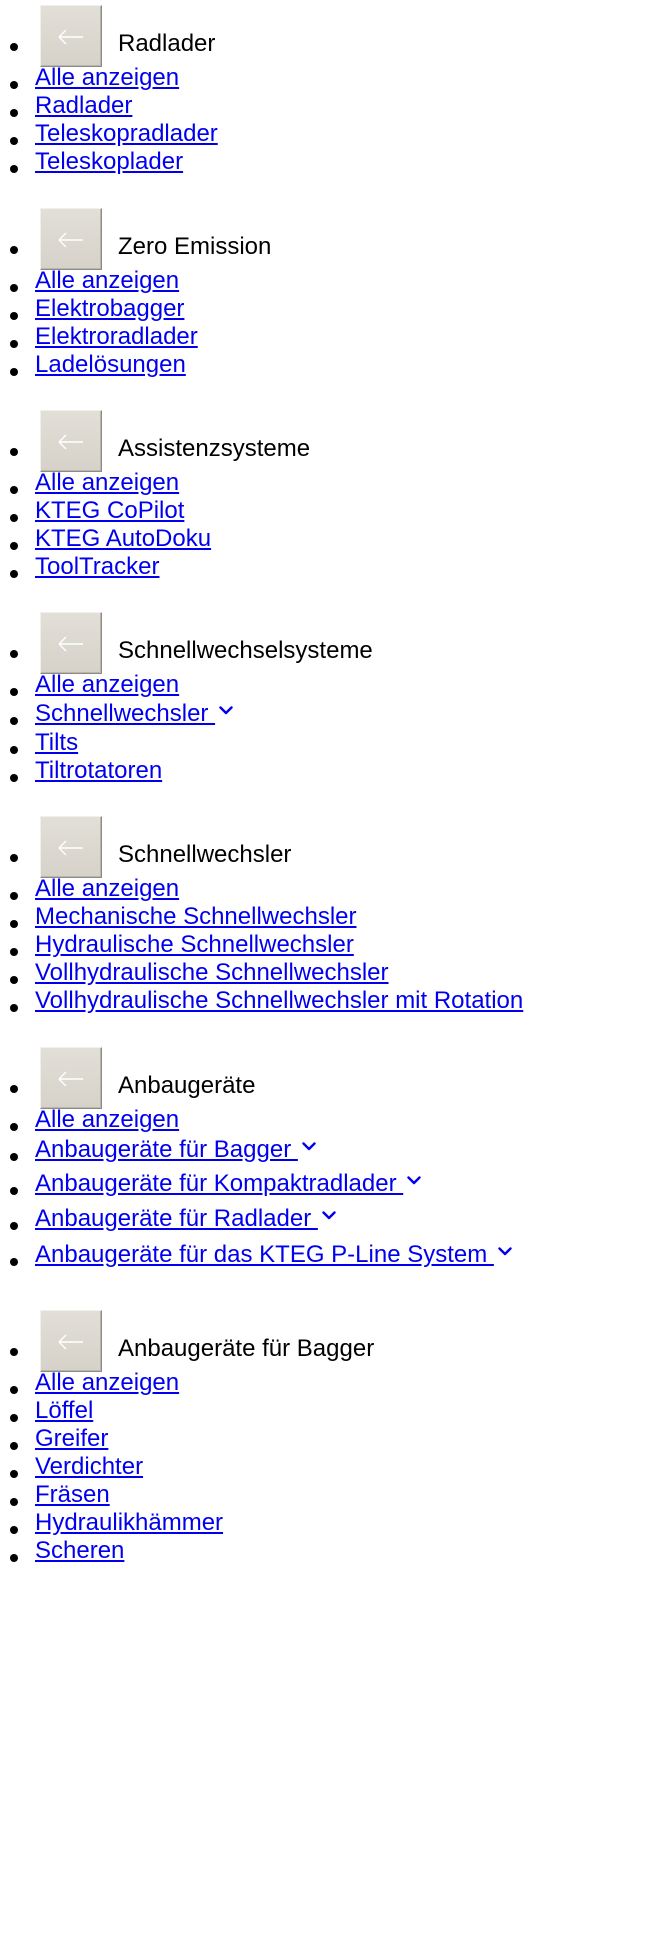 The image size is (652, 1953). Describe the element at coordinates (72, 1495) in the screenshot. I see `menu-link: Fräsen` at that location.